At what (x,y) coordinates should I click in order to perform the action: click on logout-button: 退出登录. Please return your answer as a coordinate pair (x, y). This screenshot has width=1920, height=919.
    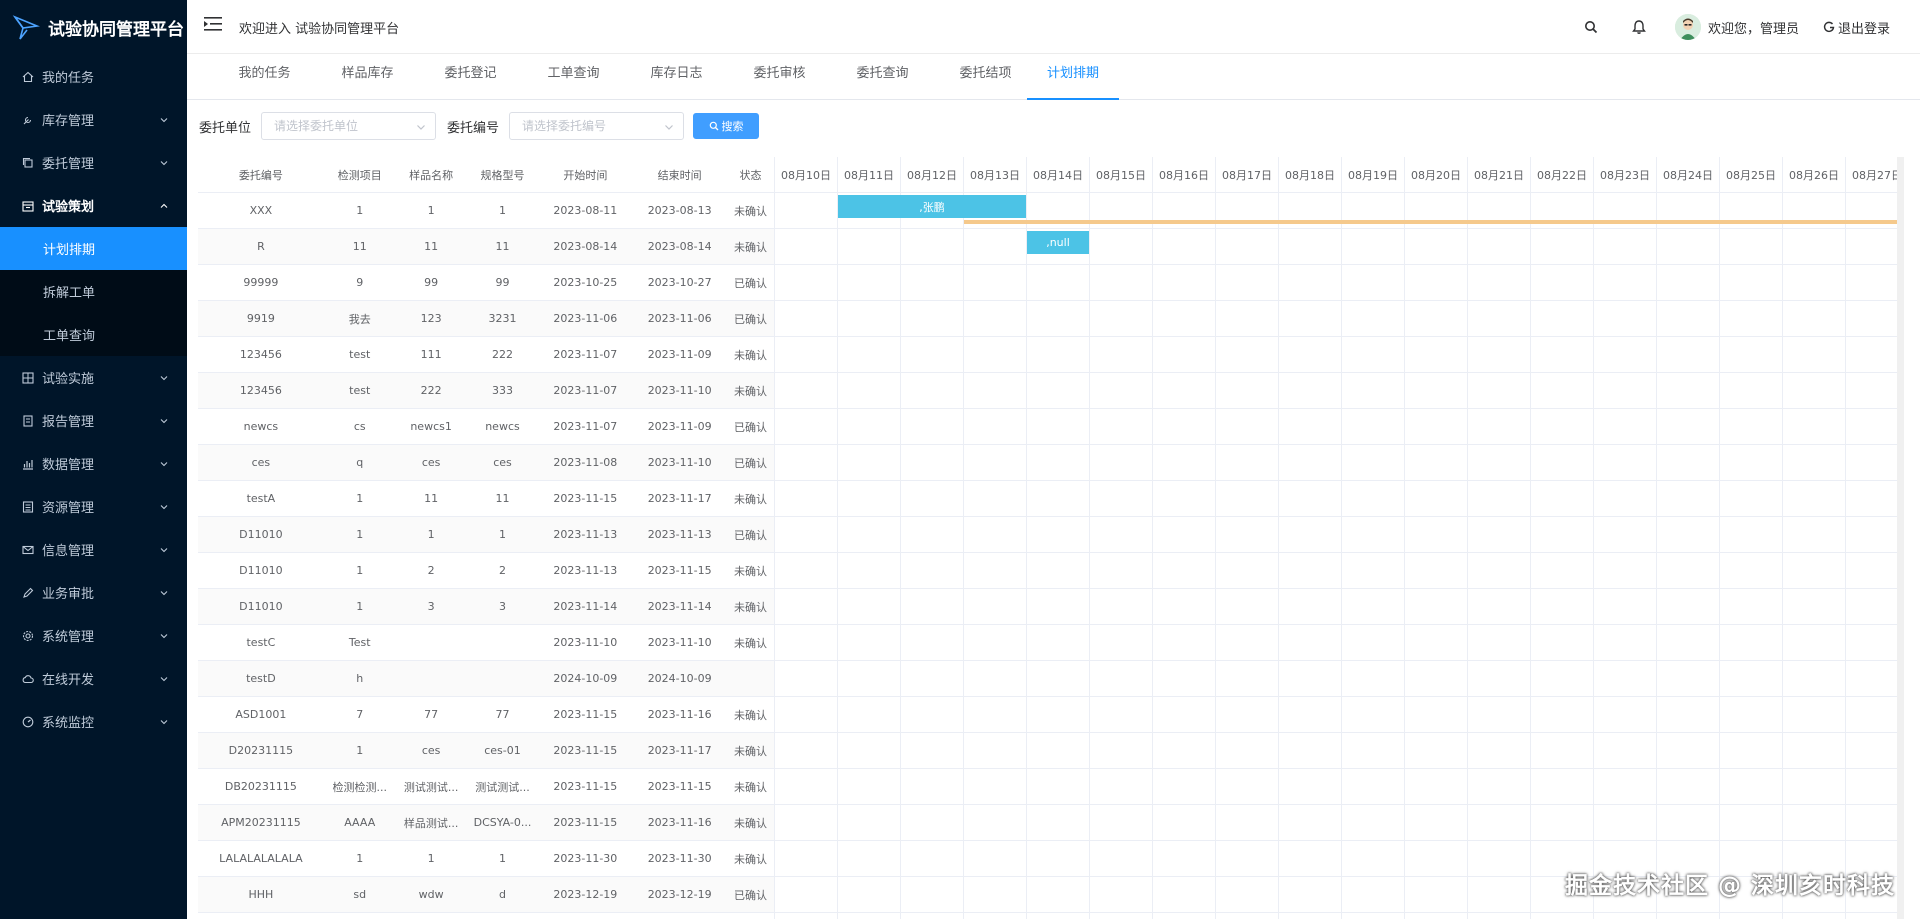
    Looking at the image, I should click on (1856, 27).